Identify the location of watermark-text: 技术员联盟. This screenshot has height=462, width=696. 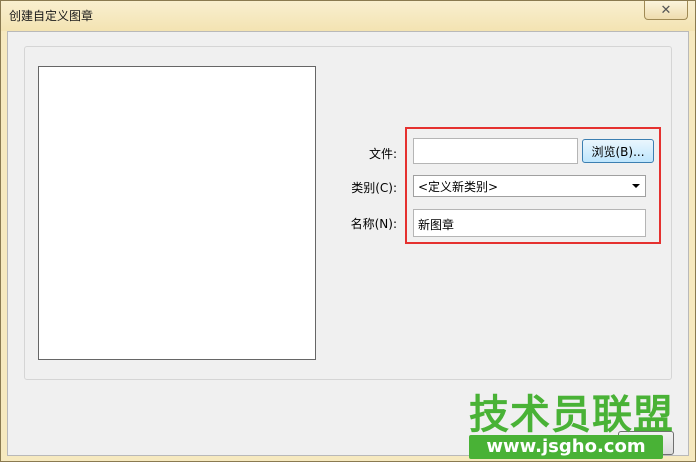
(571, 415).